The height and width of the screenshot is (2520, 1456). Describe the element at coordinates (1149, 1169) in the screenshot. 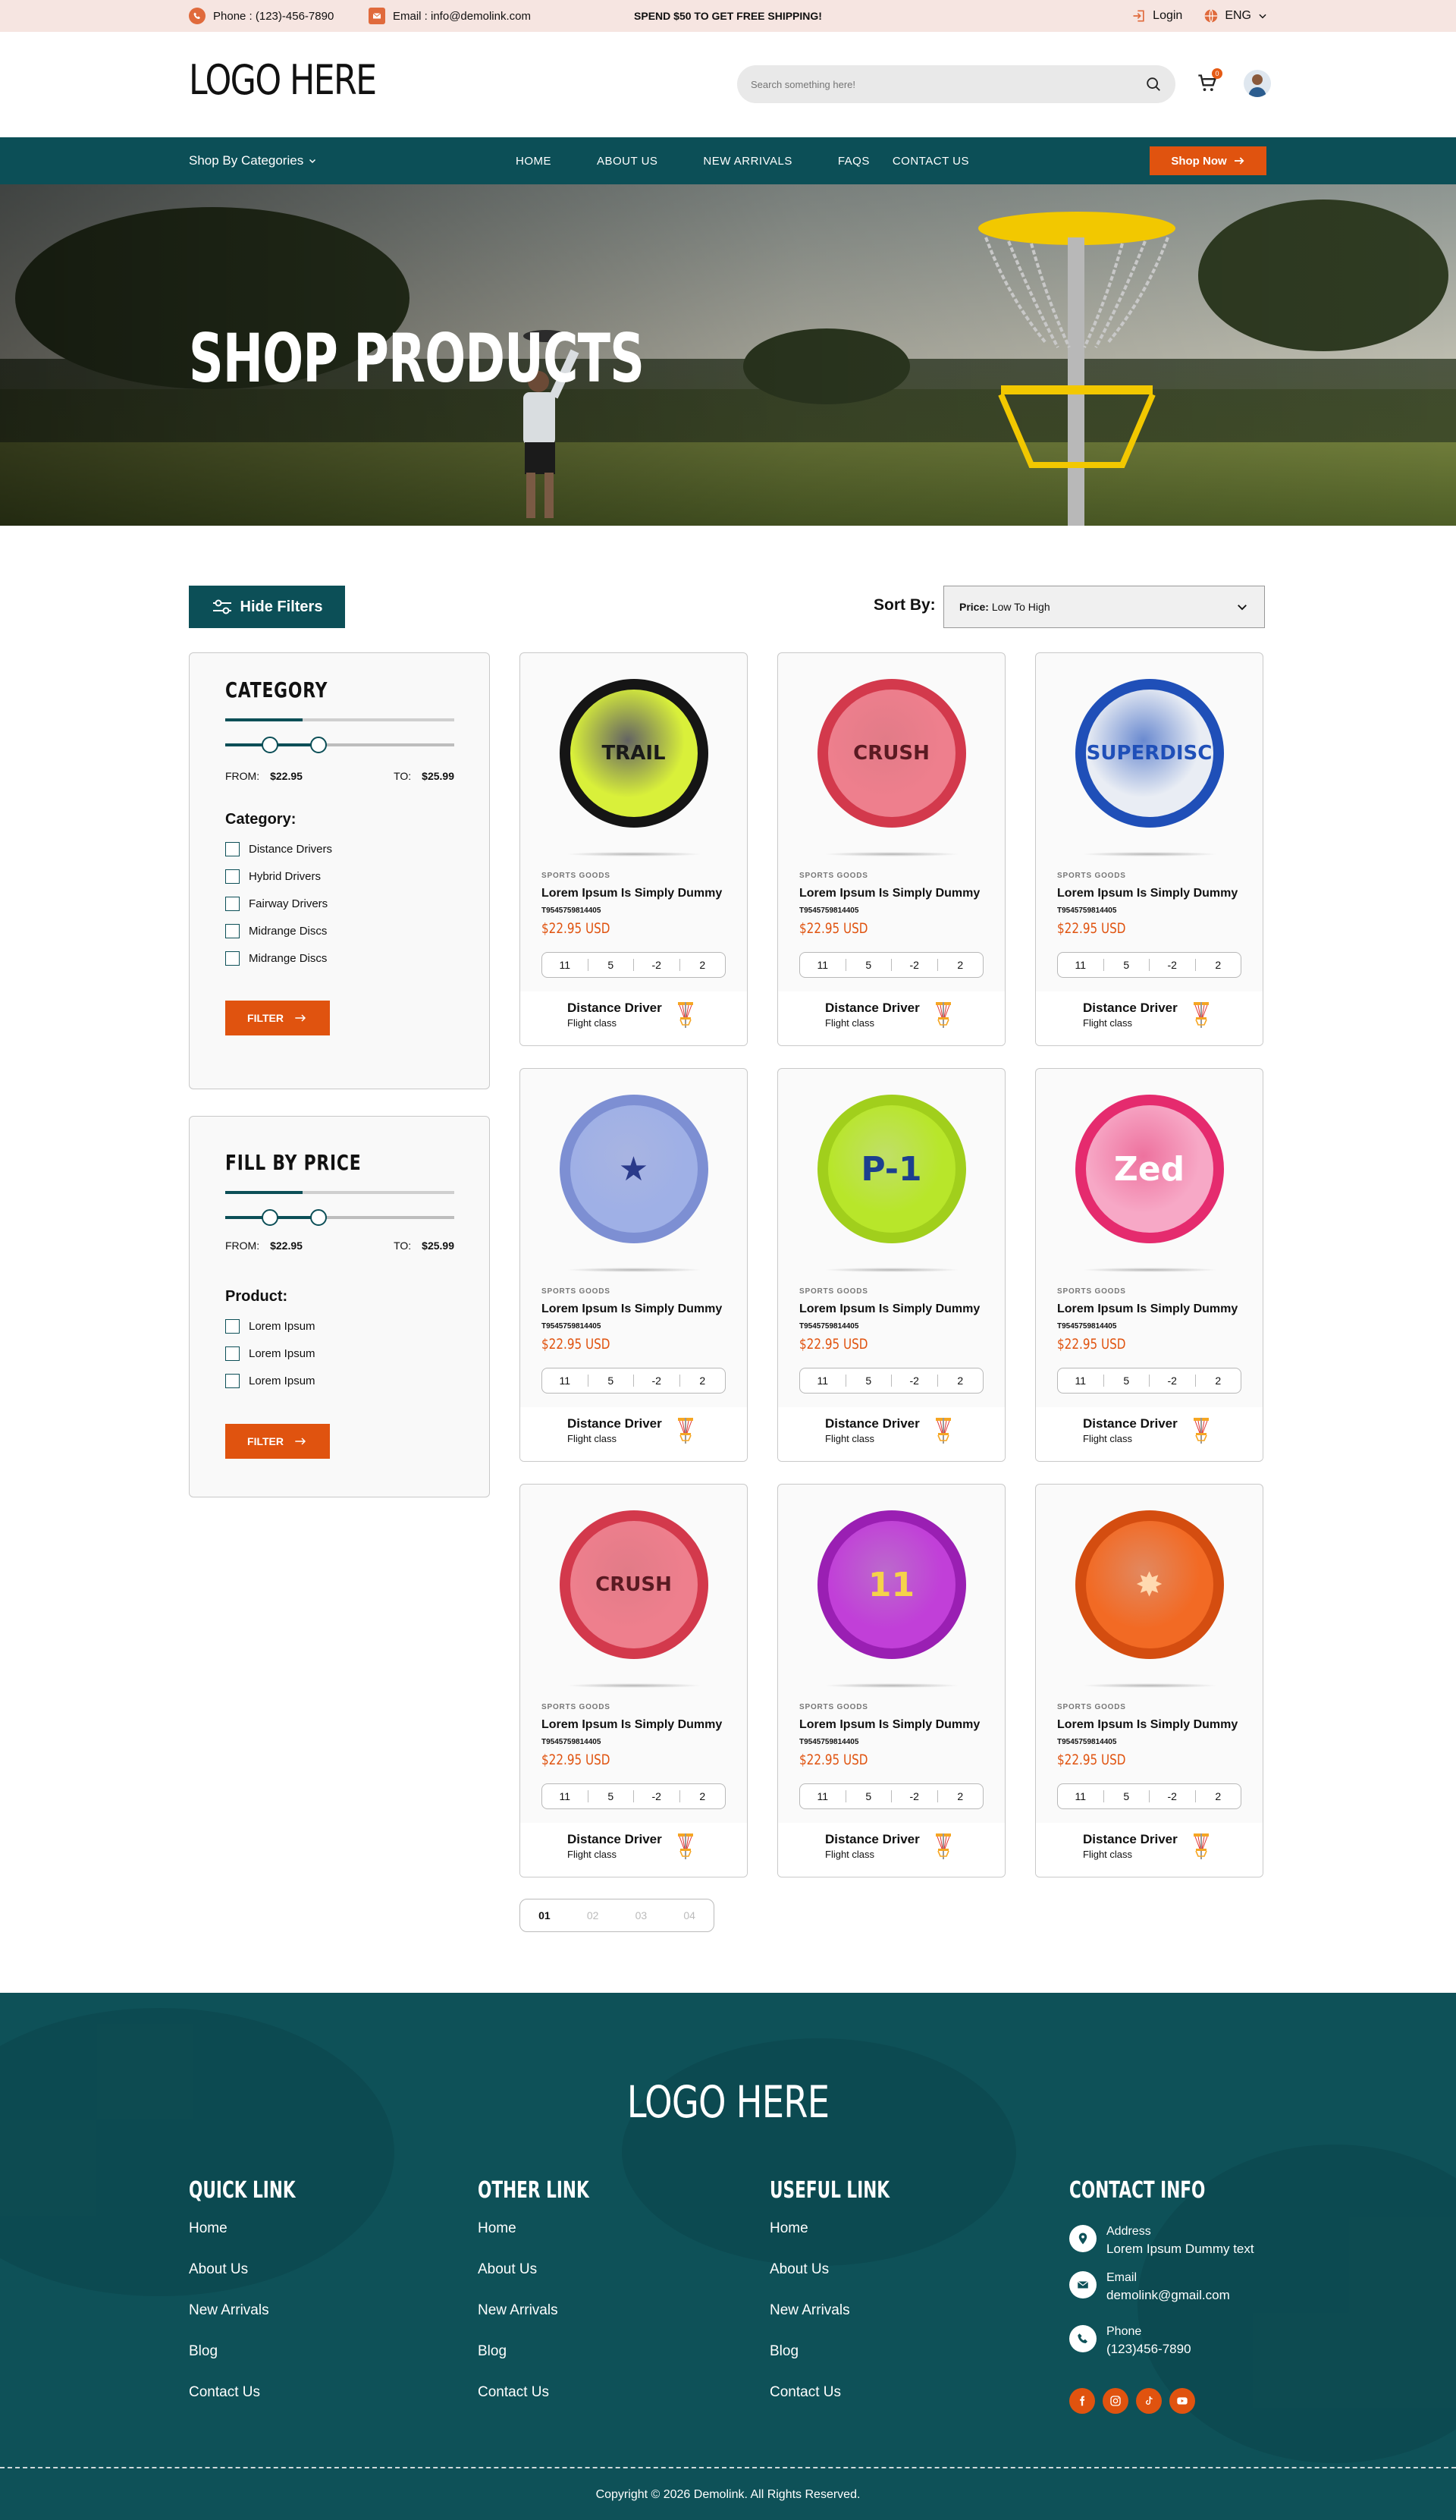

I see `product-disc-image: Zed` at that location.